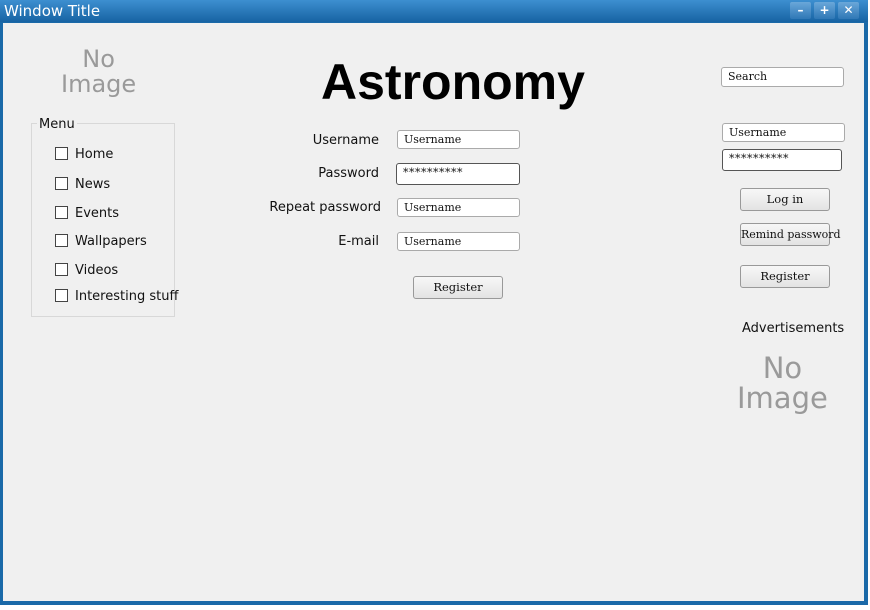  I want to click on logo-image-placeholder: No Image, so click(99, 72).